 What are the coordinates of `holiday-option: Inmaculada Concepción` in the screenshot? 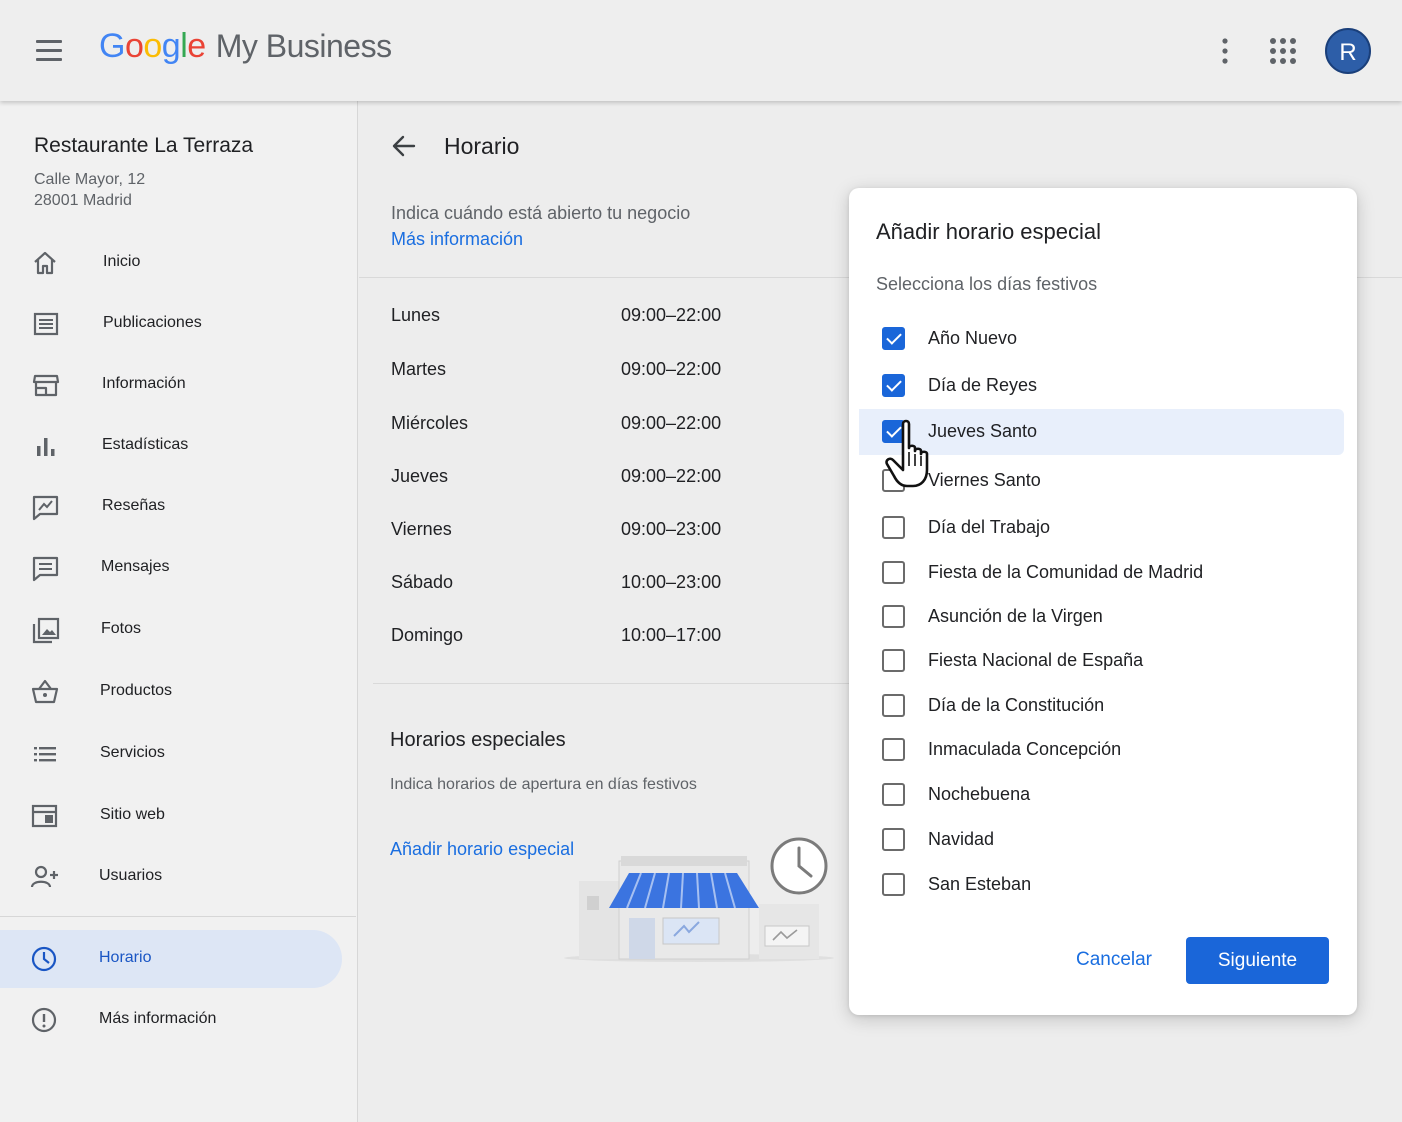 It's located at (1096, 749).